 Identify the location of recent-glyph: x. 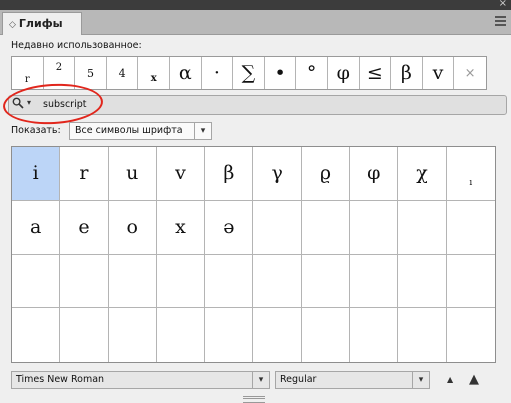
(154, 73).